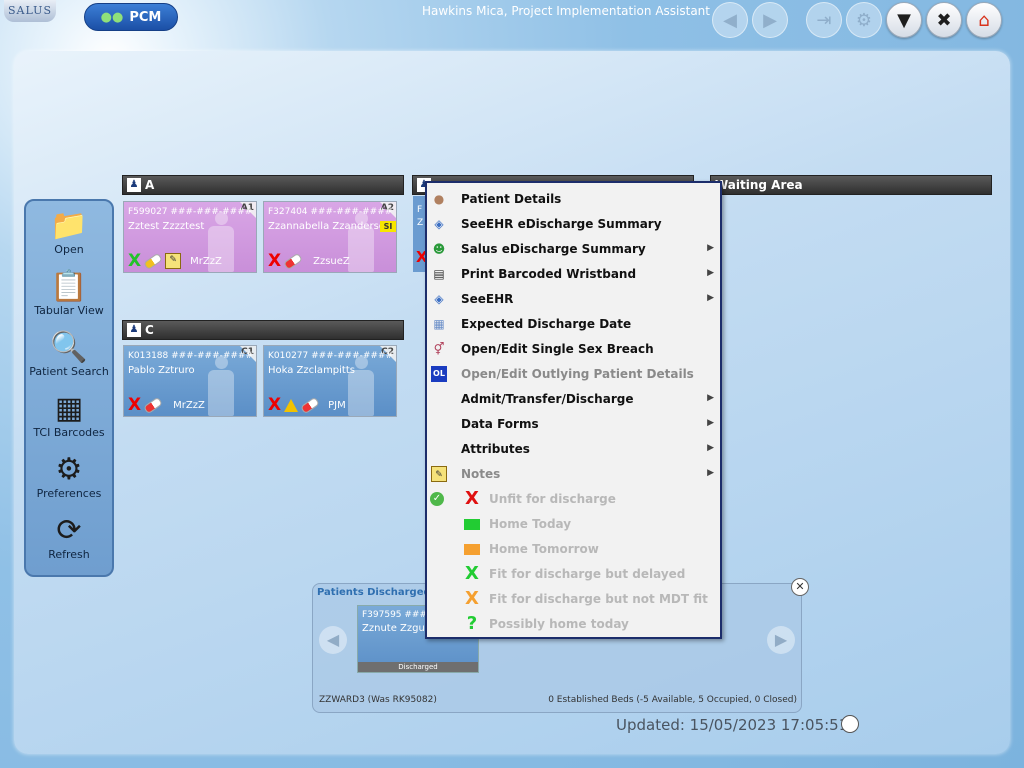 This screenshot has height=768, width=1024. Describe the element at coordinates (573, 474) in the screenshot. I see `menu-item-notes: ✎ Notes ▶` at that location.